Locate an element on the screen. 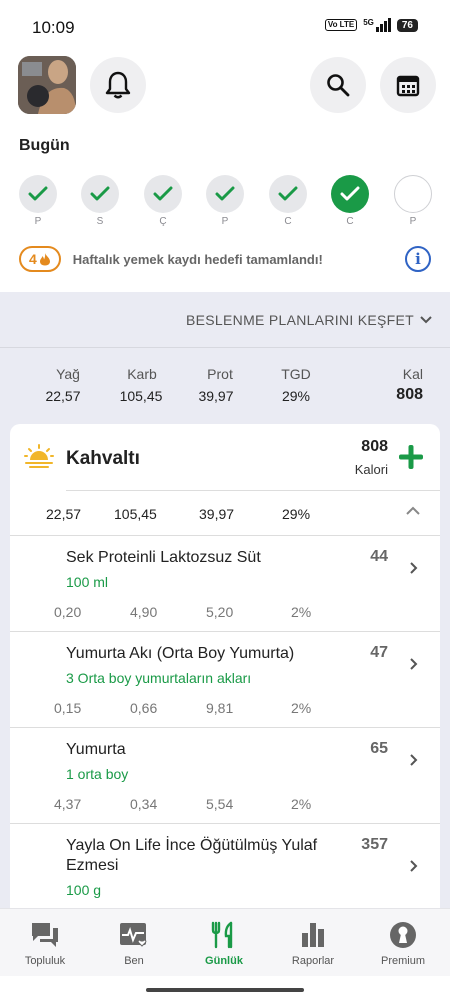 The height and width of the screenshot is (1000, 450). calendar-icon is located at coordinates (408, 86).